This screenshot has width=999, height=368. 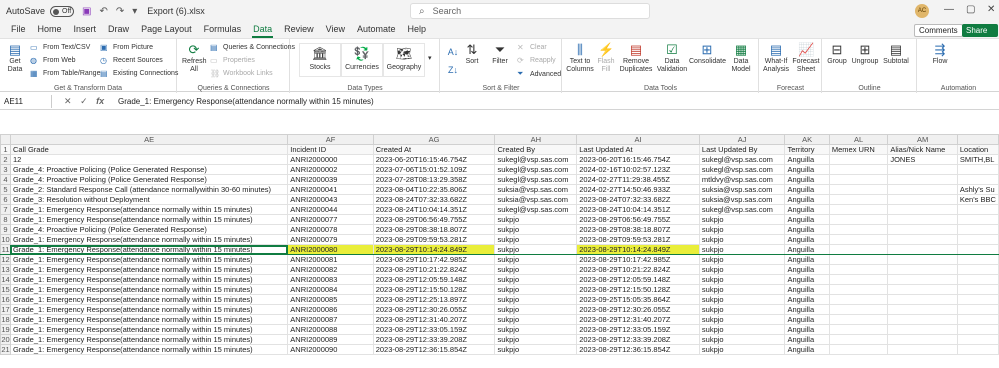 What do you see at coordinates (980, 30) in the screenshot?
I see `share-button: Share` at bounding box center [980, 30].